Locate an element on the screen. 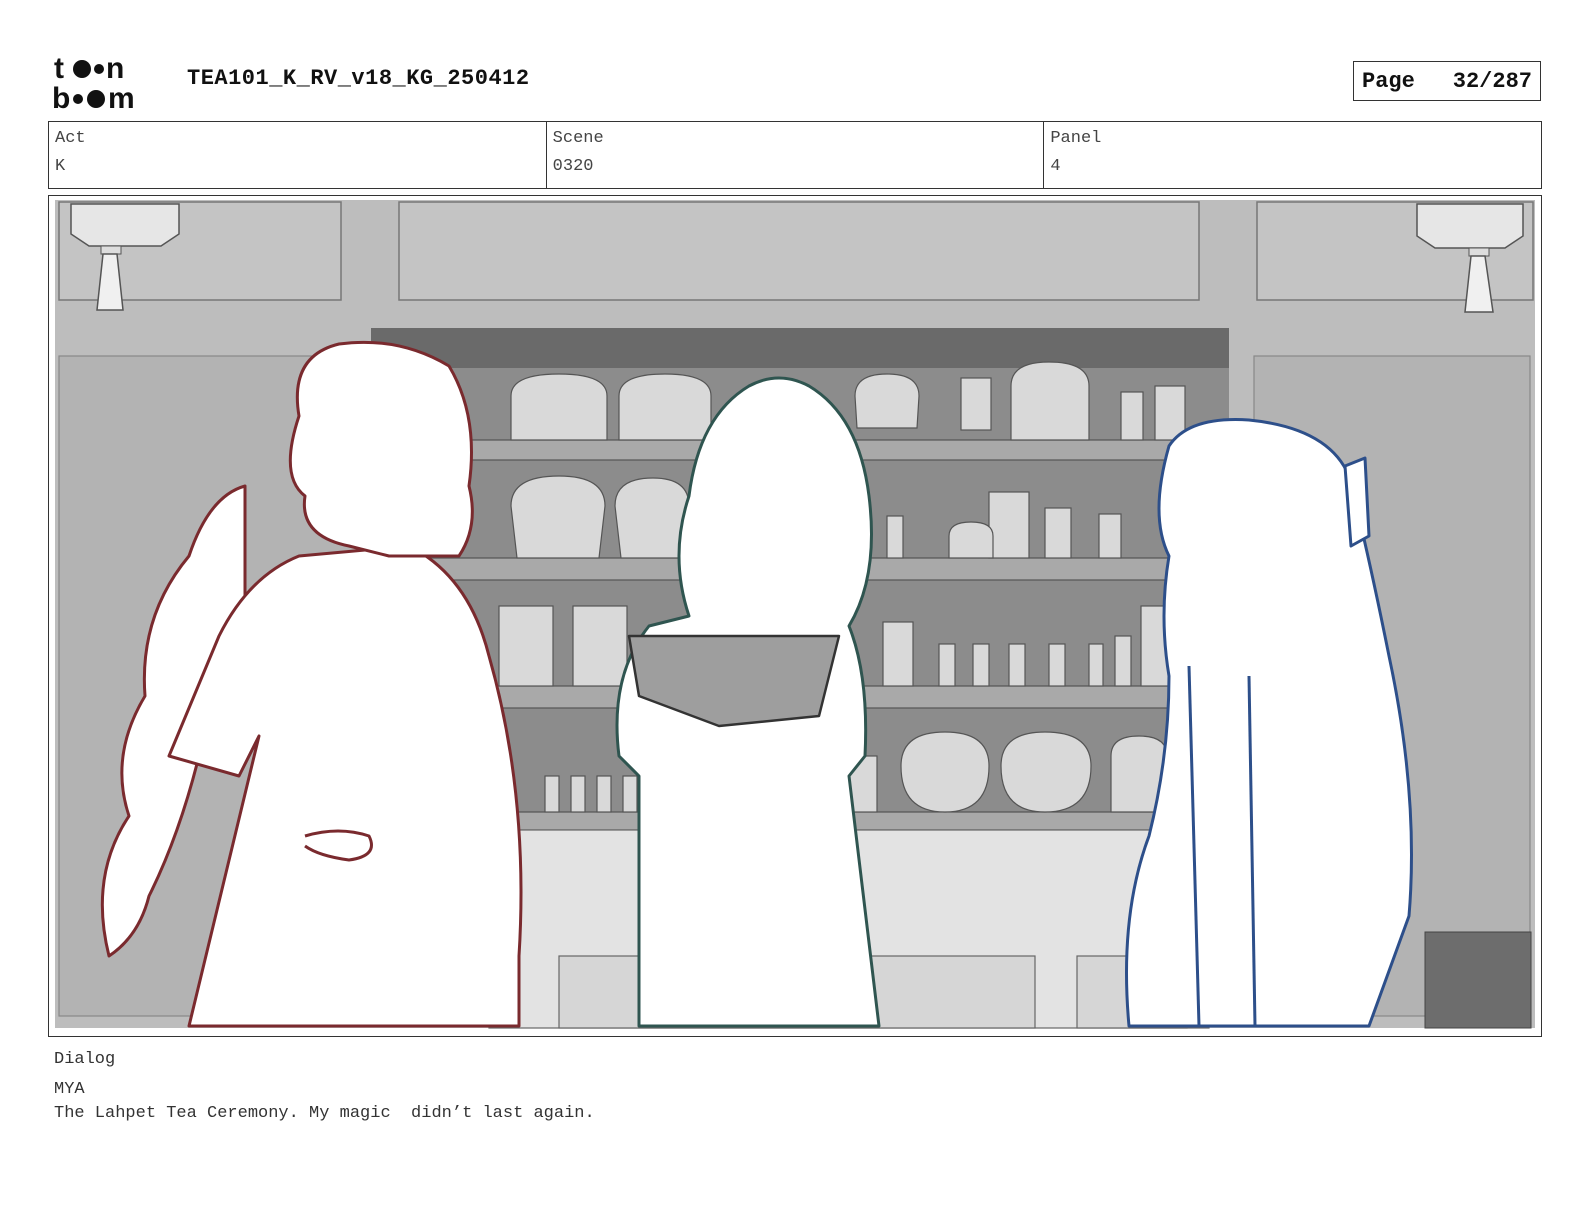 The width and height of the screenshot is (1584, 1224). scene-cell: Scene 0320 is located at coordinates (796, 155).